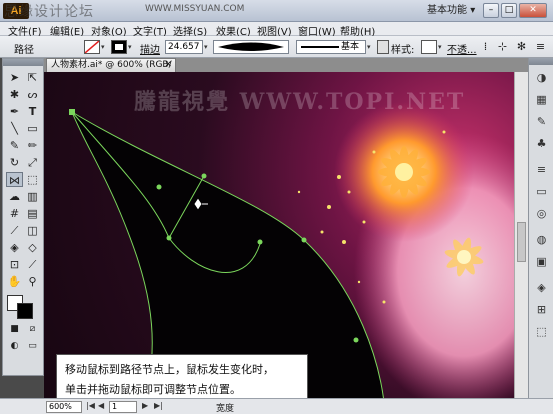 The width and height of the screenshot is (553, 414). Describe the element at coordinates (32, 213) in the screenshot. I see `gradient-tool-icon: ▤` at that location.